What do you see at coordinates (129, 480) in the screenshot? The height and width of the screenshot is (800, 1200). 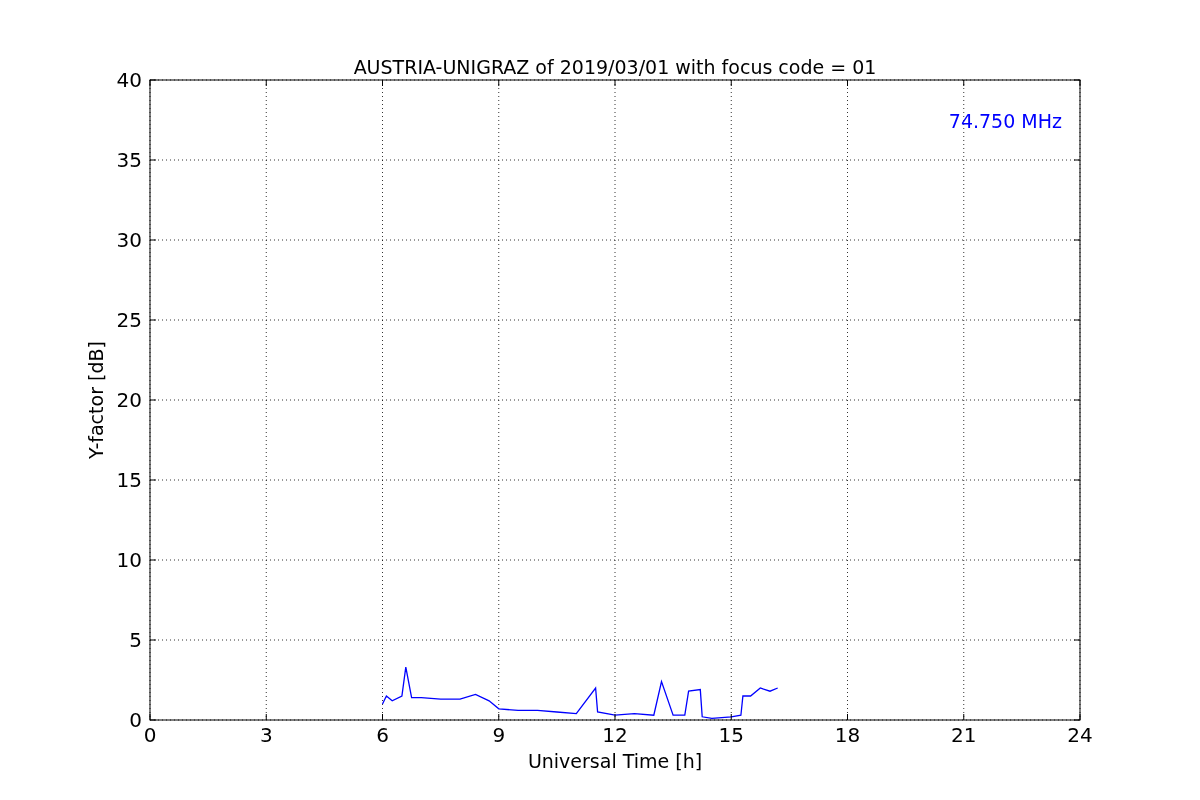 I see `y-tick-label: 15` at bounding box center [129, 480].